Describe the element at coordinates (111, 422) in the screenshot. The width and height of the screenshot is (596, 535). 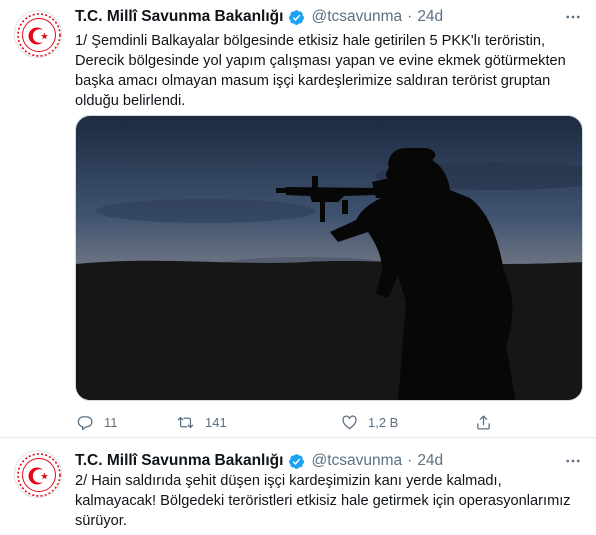
I see `reply-count: 11` at that location.